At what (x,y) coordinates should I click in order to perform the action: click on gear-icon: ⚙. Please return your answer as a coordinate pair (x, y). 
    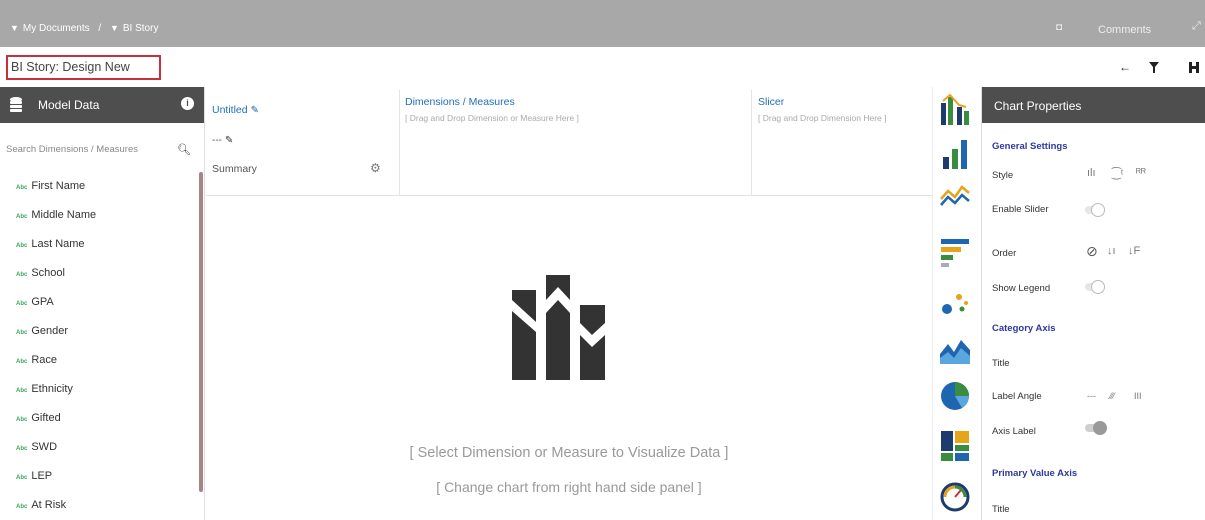
    Looking at the image, I should click on (375, 168).